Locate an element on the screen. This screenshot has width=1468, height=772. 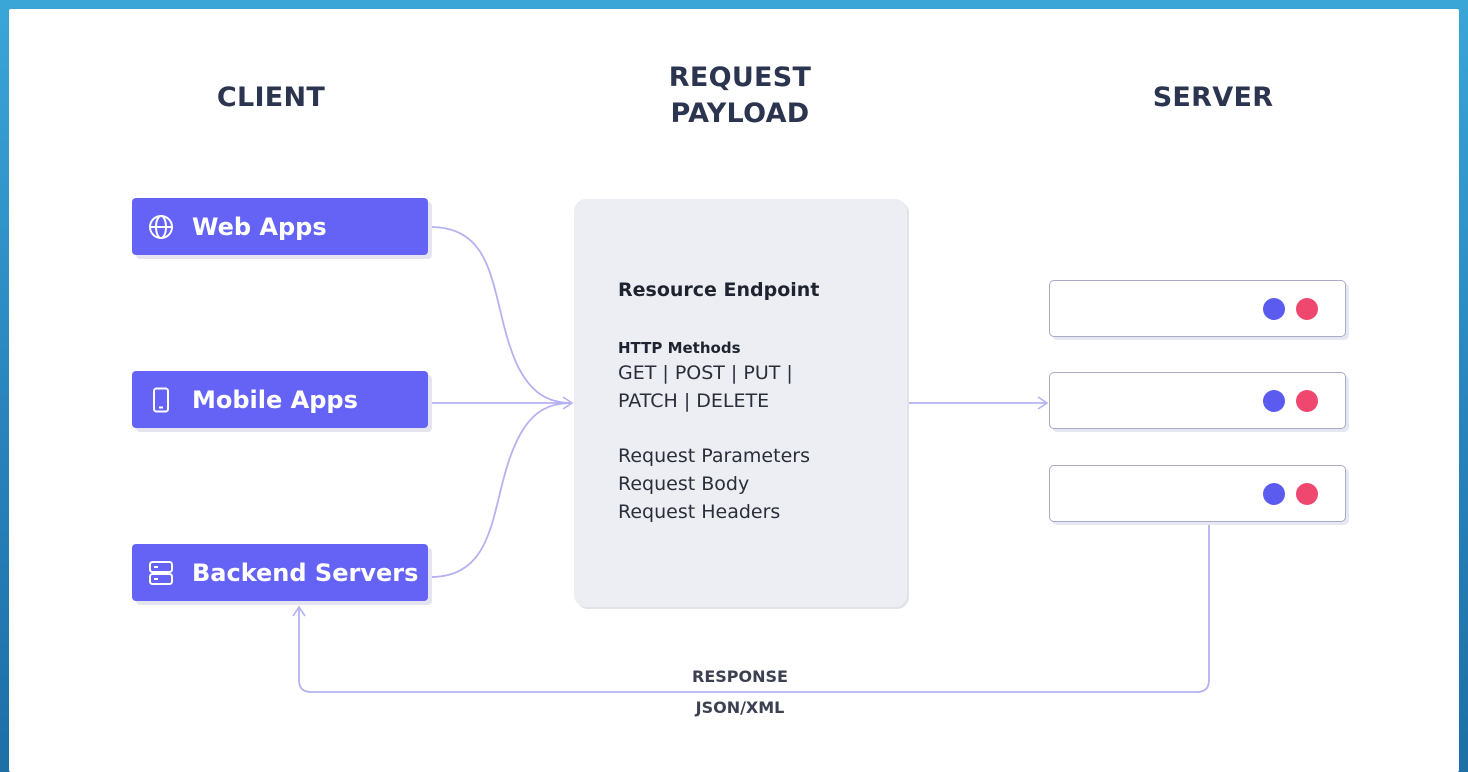
column-title-request: REQUEST PAYLOAD is located at coordinates (740, 96).